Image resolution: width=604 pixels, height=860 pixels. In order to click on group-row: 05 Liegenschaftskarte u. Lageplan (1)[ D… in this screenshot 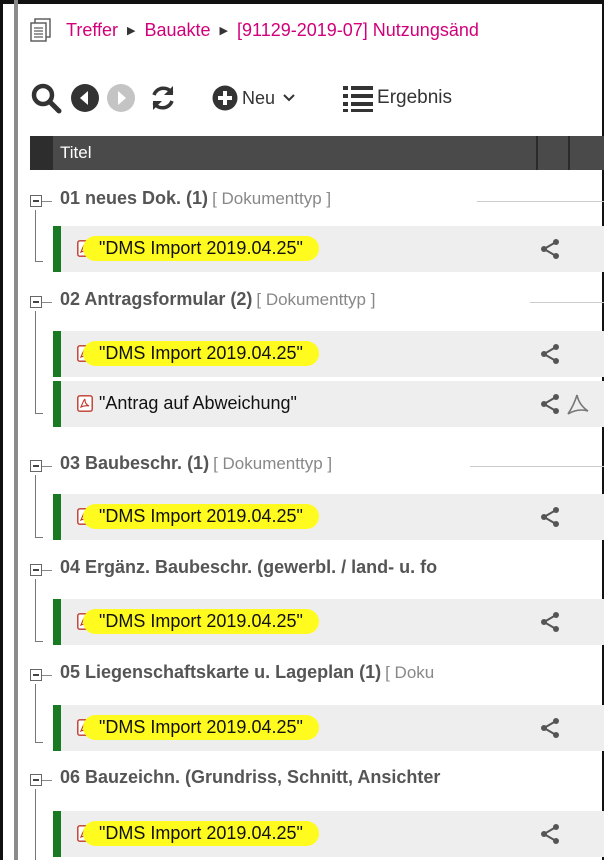, I will do `click(317, 677)`.